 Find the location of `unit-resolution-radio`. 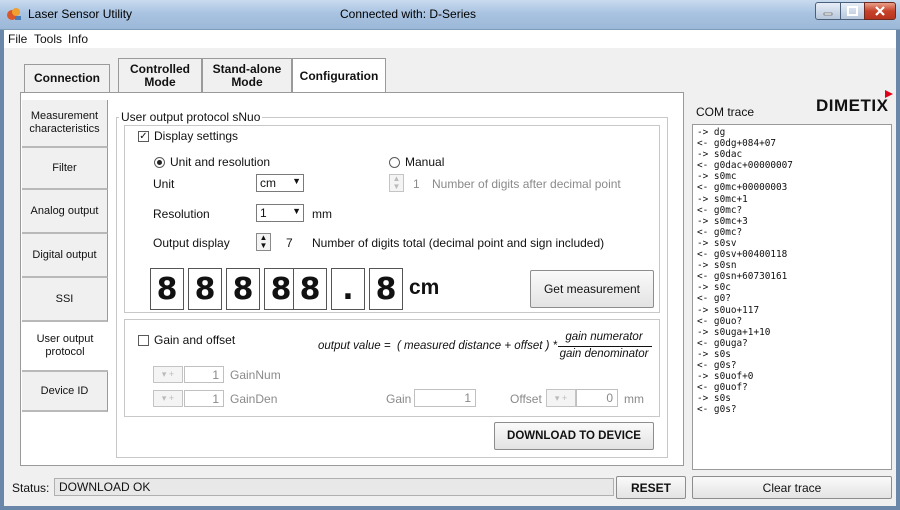

unit-resolution-radio is located at coordinates (159, 162).